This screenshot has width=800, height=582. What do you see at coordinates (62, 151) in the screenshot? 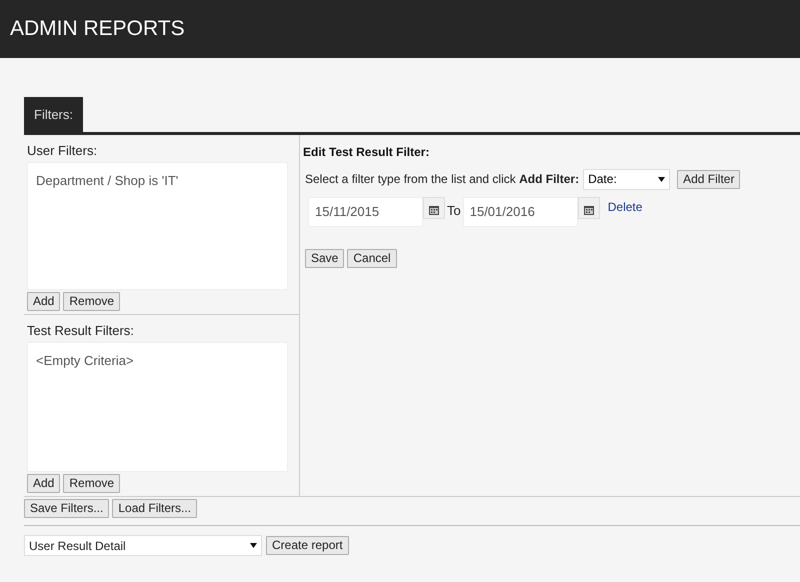
I see `section-label: User Filters:` at bounding box center [62, 151].